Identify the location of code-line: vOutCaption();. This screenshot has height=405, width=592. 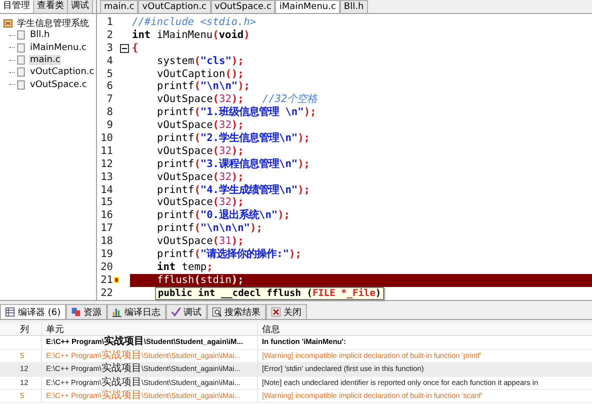
(200, 74).